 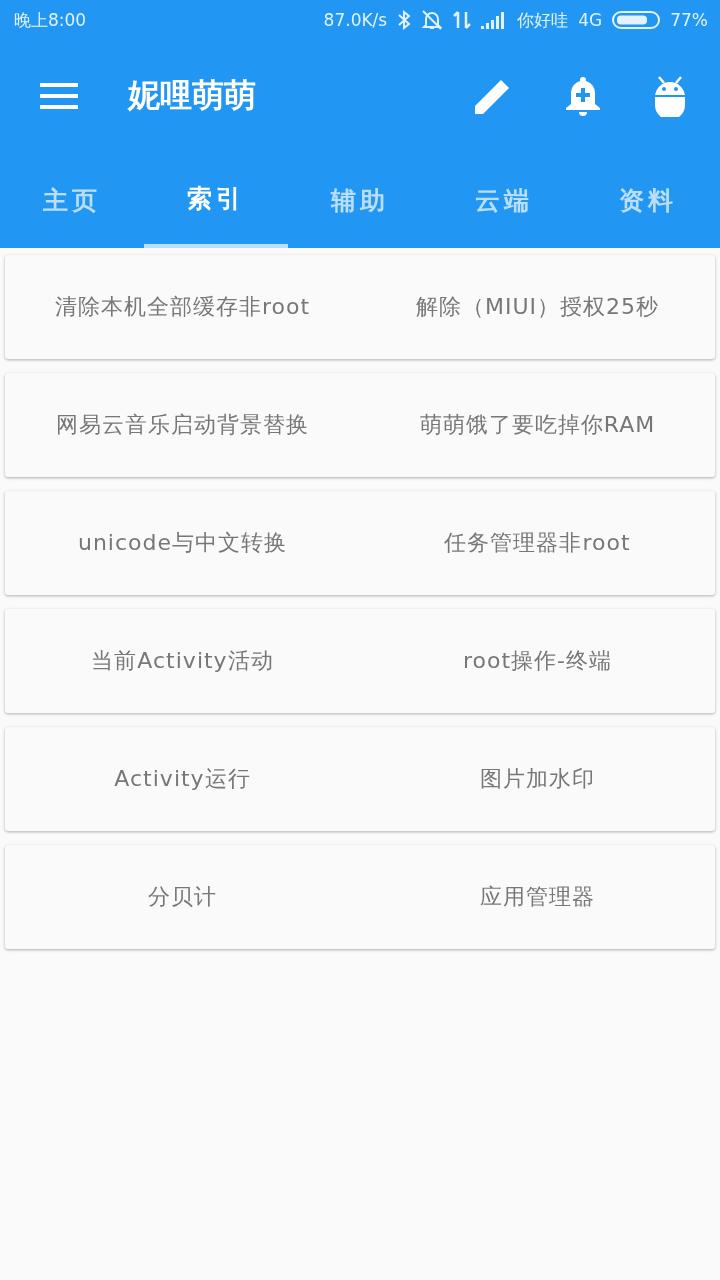 I want to click on bell-off-icon, so click(x=432, y=20).